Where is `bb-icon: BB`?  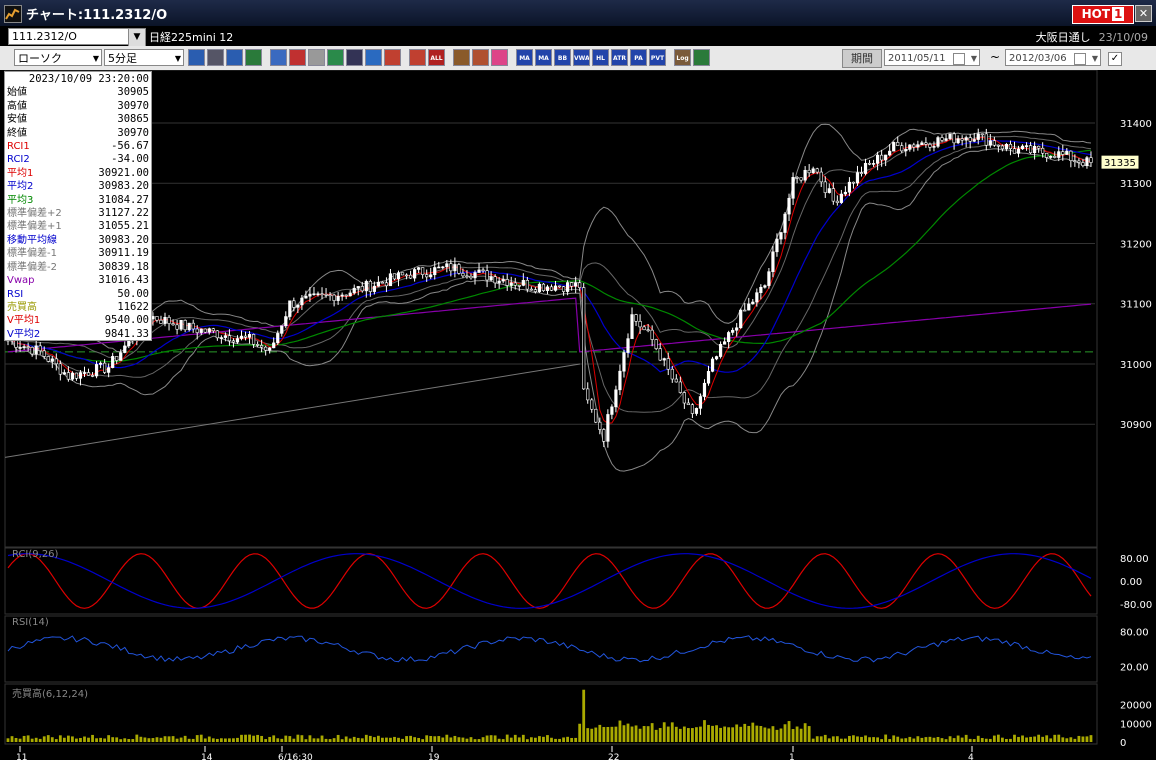
bb-icon: BB is located at coordinates (562, 57).